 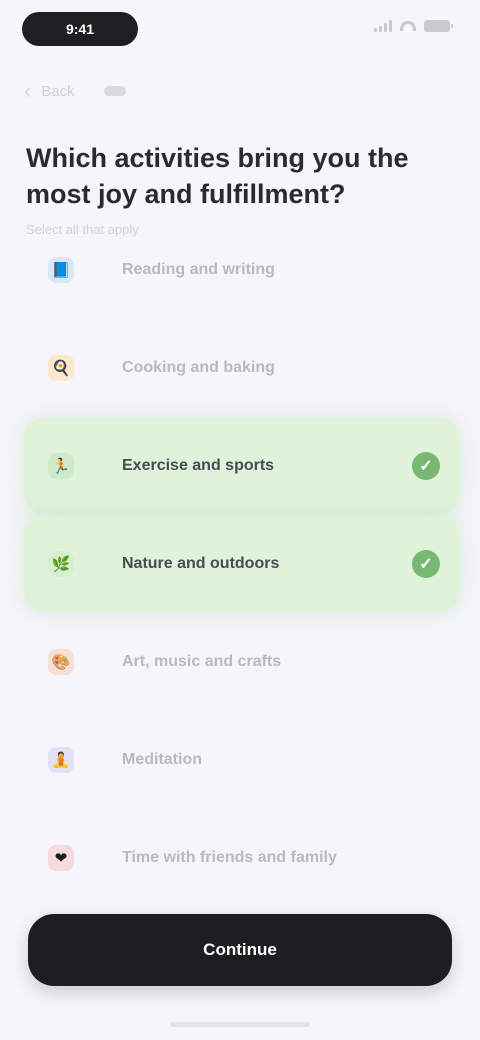 What do you see at coordinates (61, 466) in the screenshot?
I see `sport-icon: 🏃` at bounding box center [61, 466].